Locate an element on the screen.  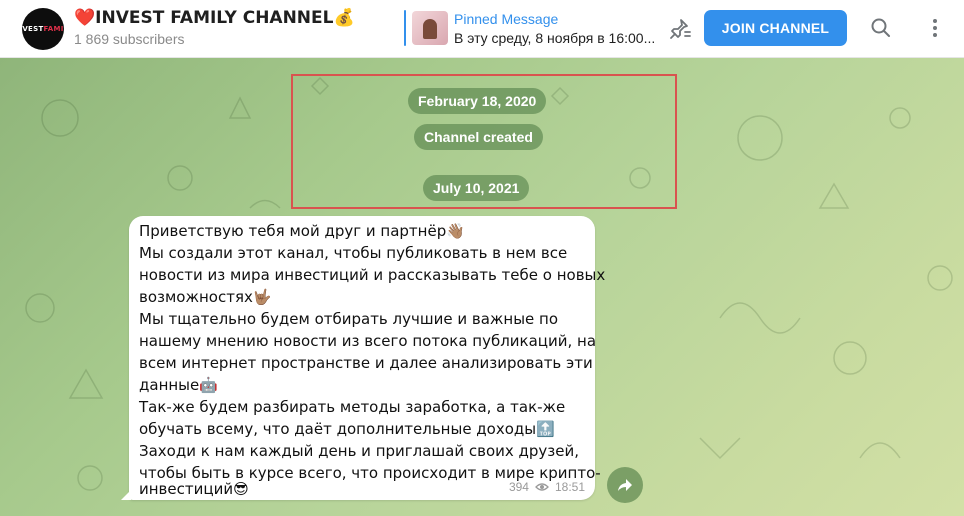
message-time: 18:51 is located at coordinates (569, 487).